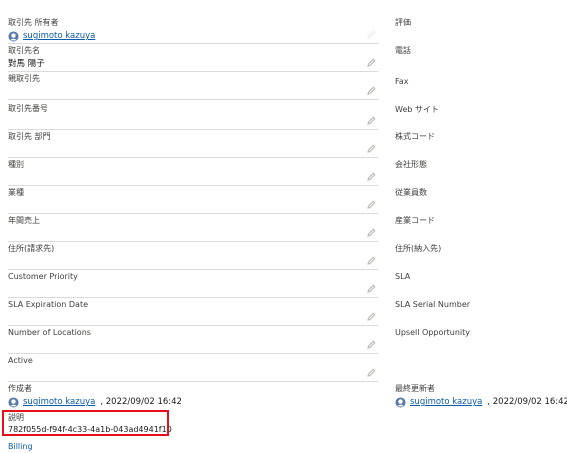  I want to click on field-label: 年間売上, so click(24, 220).